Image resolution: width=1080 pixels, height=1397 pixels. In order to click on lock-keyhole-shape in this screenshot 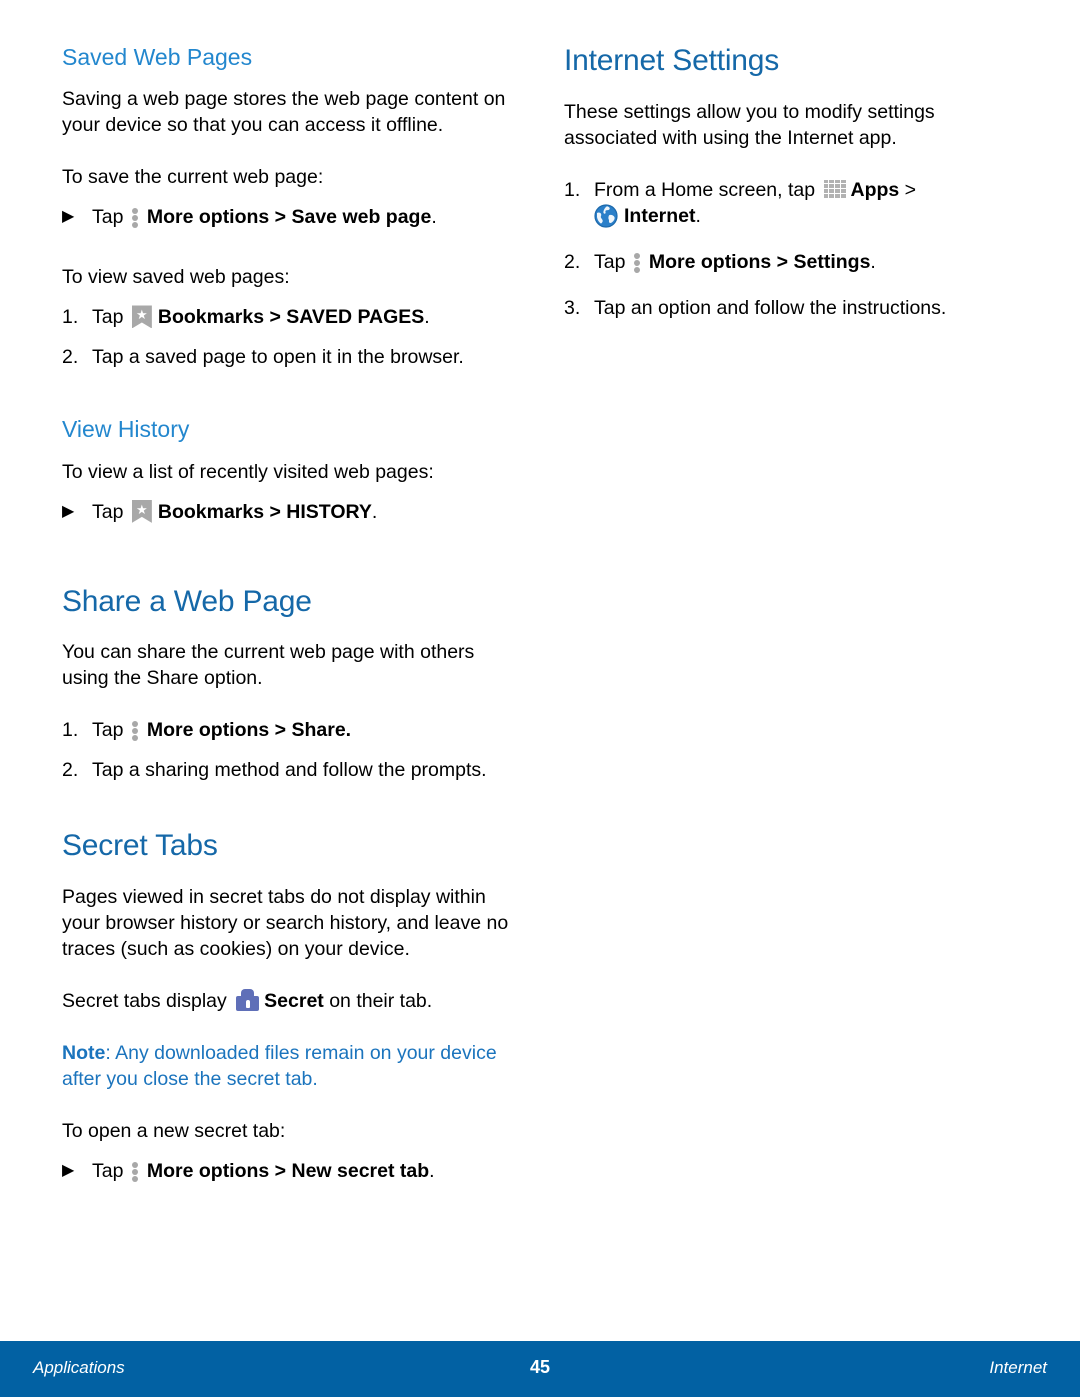, I will do `click(247, 1003)`.